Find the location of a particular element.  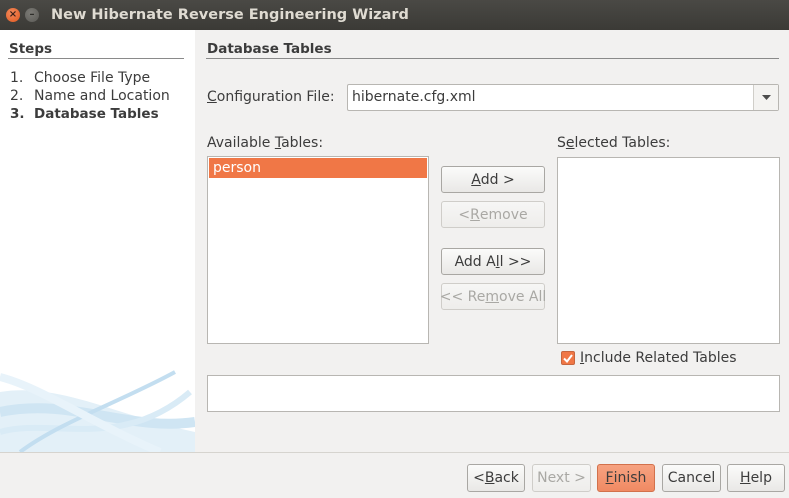

step-item-name-and-location: 2. Name and Location is located at coordinates (90, 96).